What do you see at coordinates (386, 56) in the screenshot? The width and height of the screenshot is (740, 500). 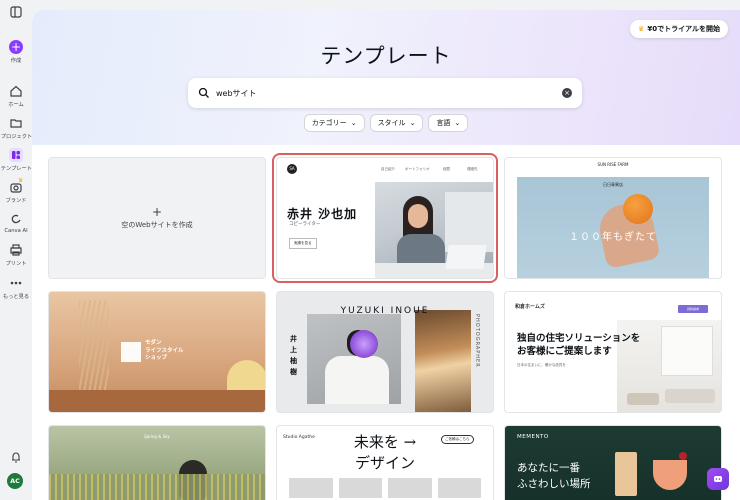 I see `page-title: テンプレート` at bounding box center [386, 56].